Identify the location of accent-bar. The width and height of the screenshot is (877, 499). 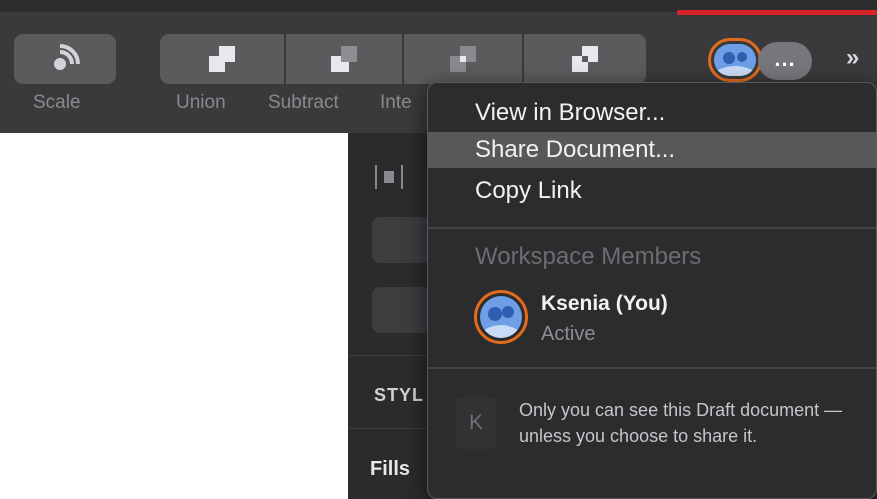
(777, 12).